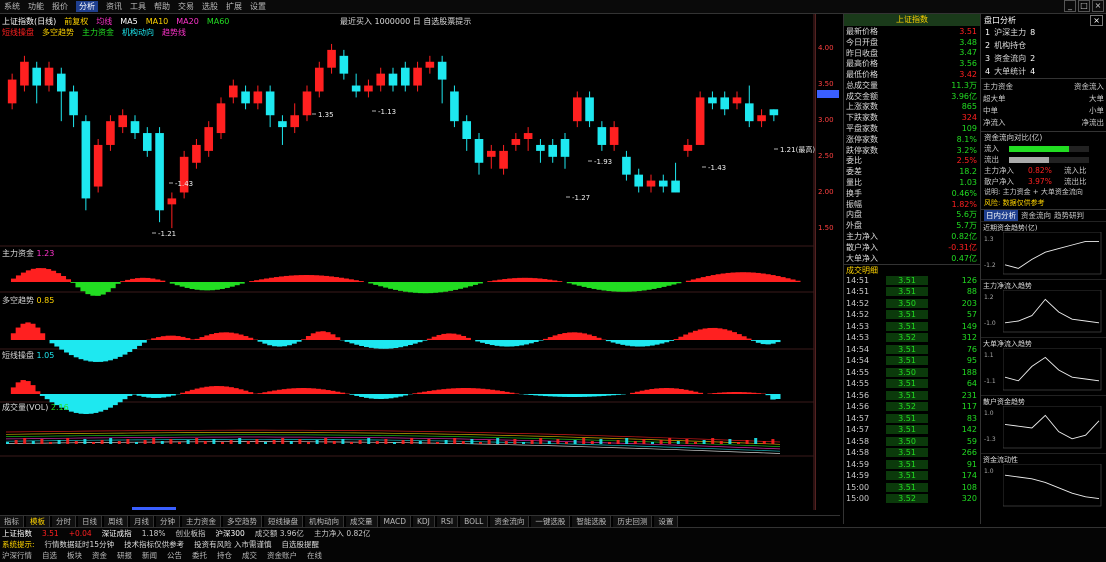 This screenshot has width=1106, height=562. I want to click on menu-item-8: 选股, so click(210, 6).